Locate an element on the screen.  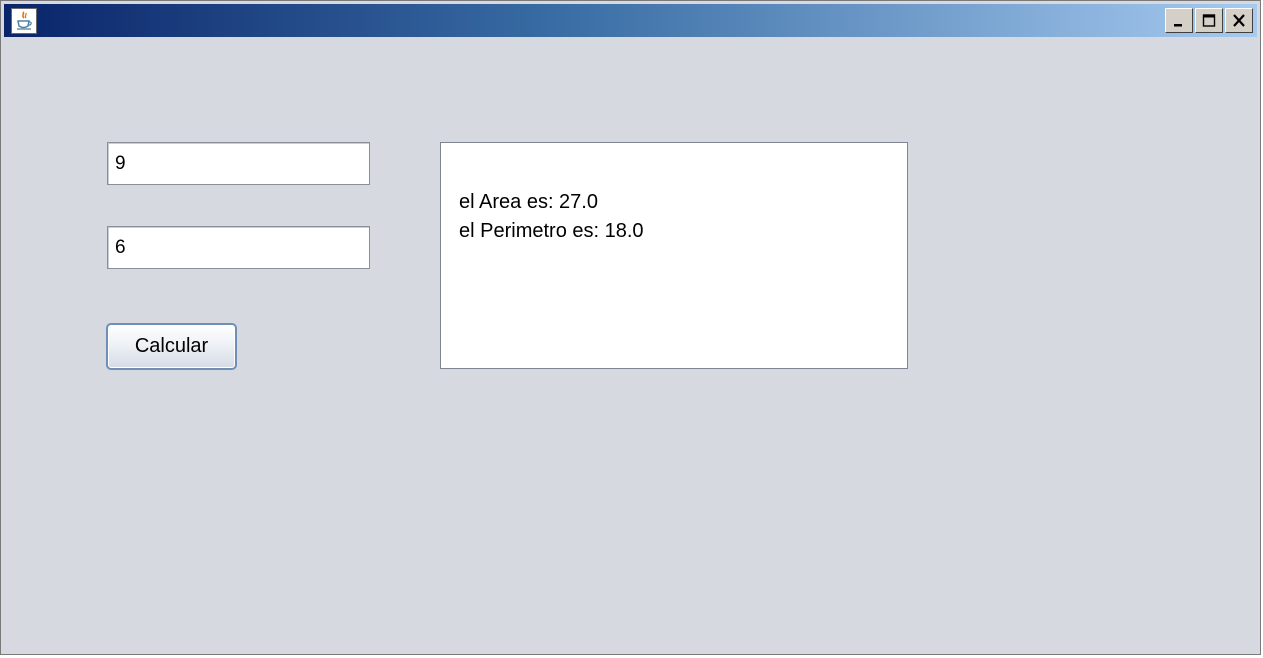
maximize-button is located at coordinates (1209, 20).